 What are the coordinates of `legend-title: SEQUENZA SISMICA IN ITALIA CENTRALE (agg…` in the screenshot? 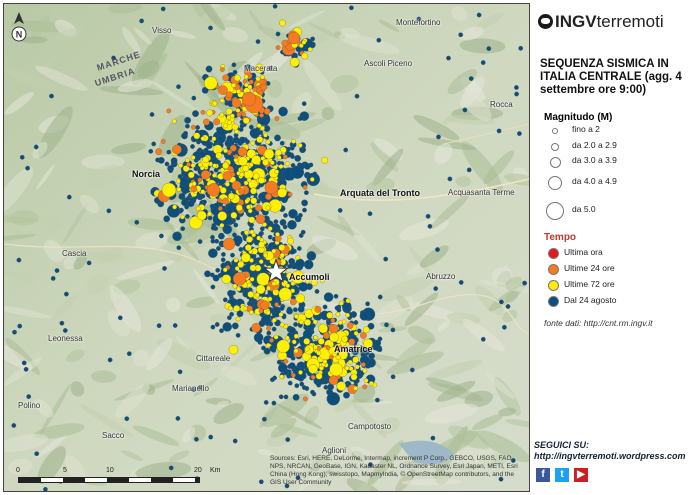 It's located at (611, 77).